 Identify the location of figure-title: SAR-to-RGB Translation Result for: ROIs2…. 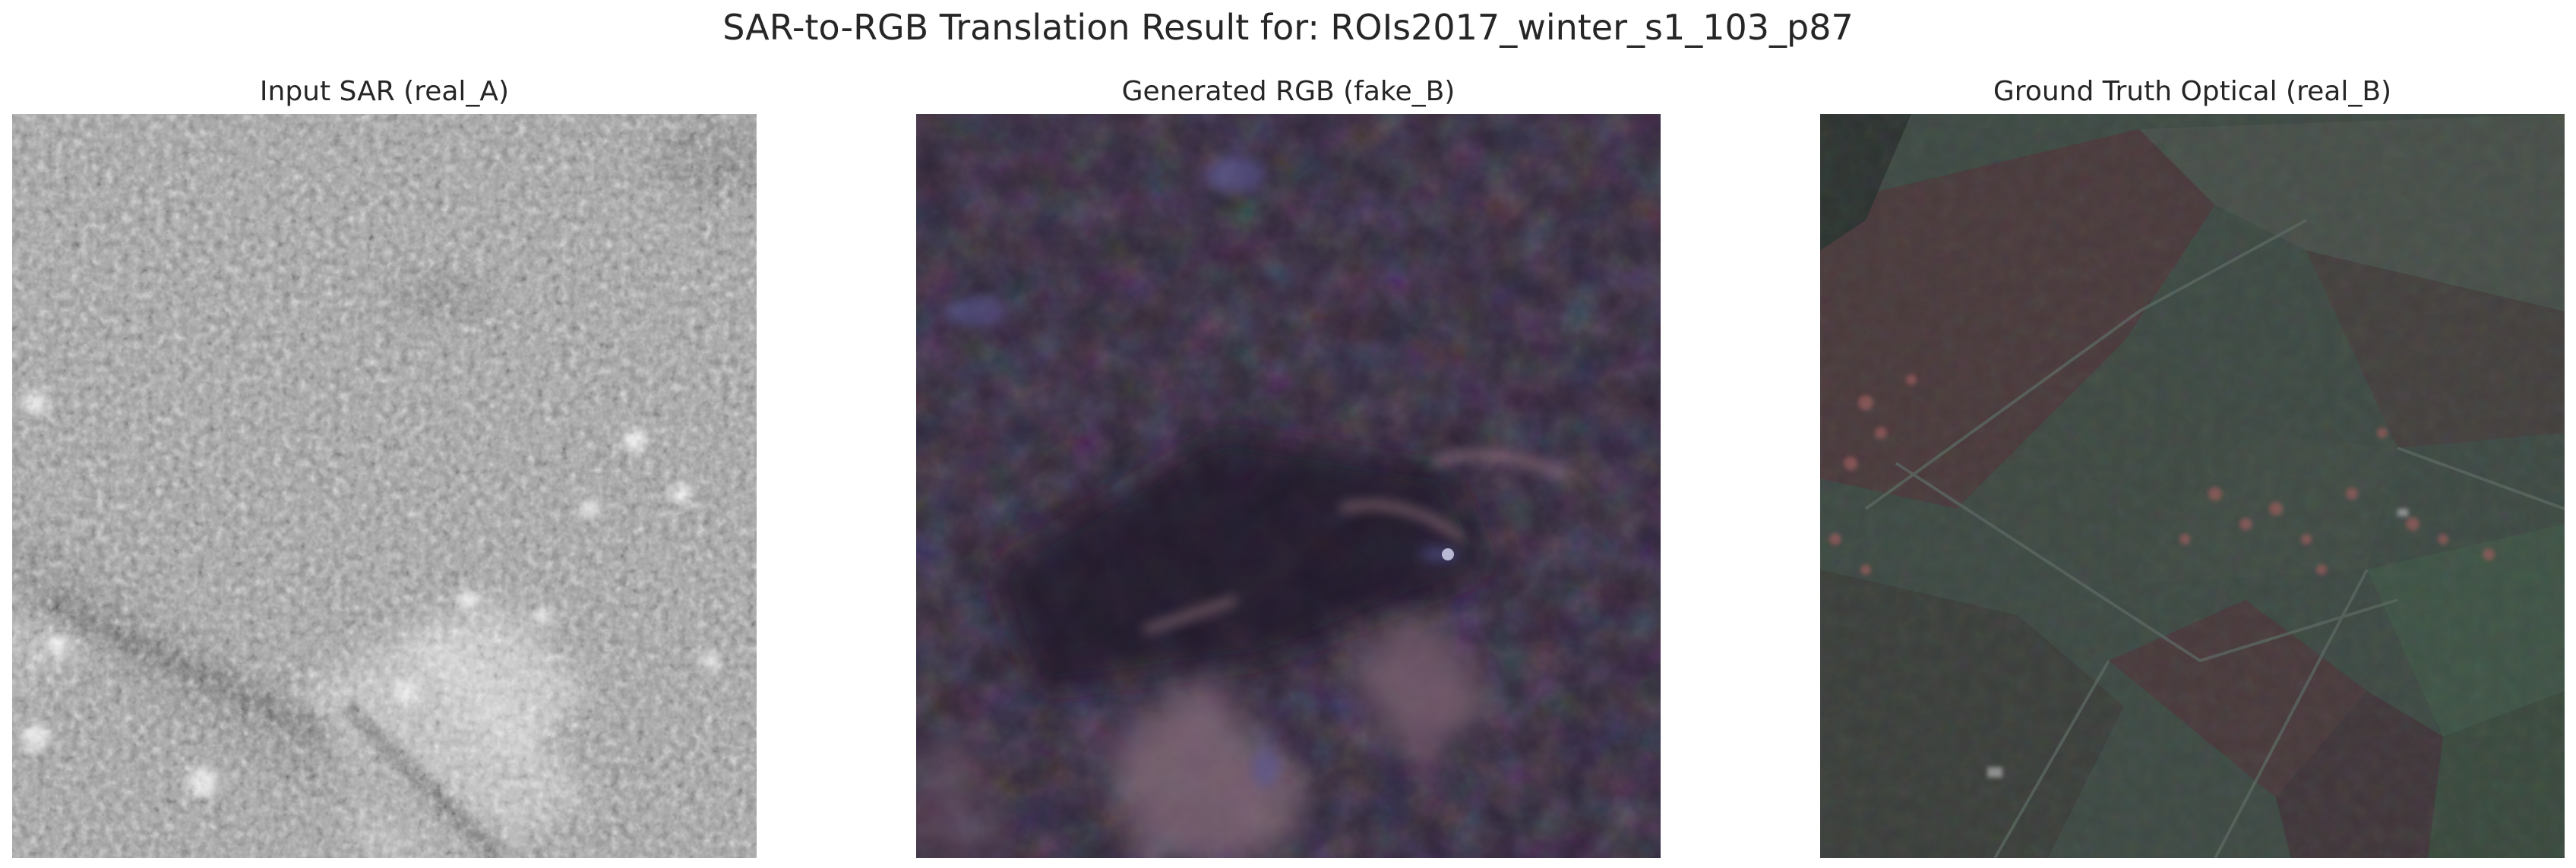
(1288, 28).